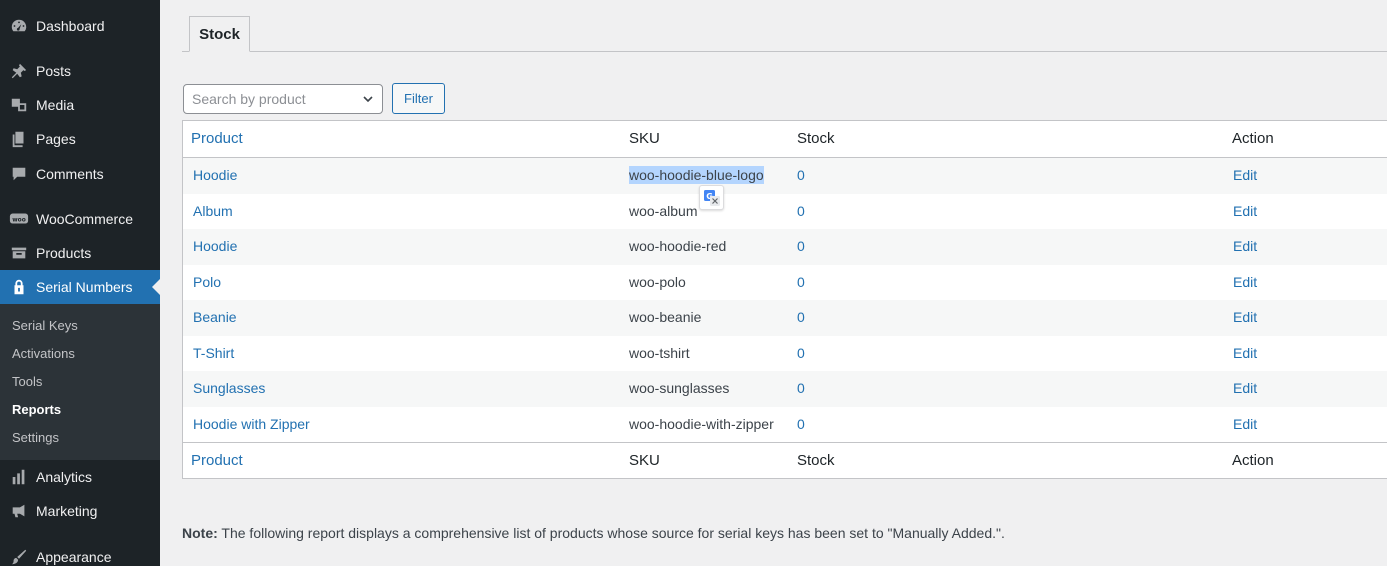 Image resolution: width=1387 pixels, height=566 pixels. What do you see at coordinates (663, 210) in the screenshot?
I see `sku-cell: woo-album` at bounding box center [663, 210].